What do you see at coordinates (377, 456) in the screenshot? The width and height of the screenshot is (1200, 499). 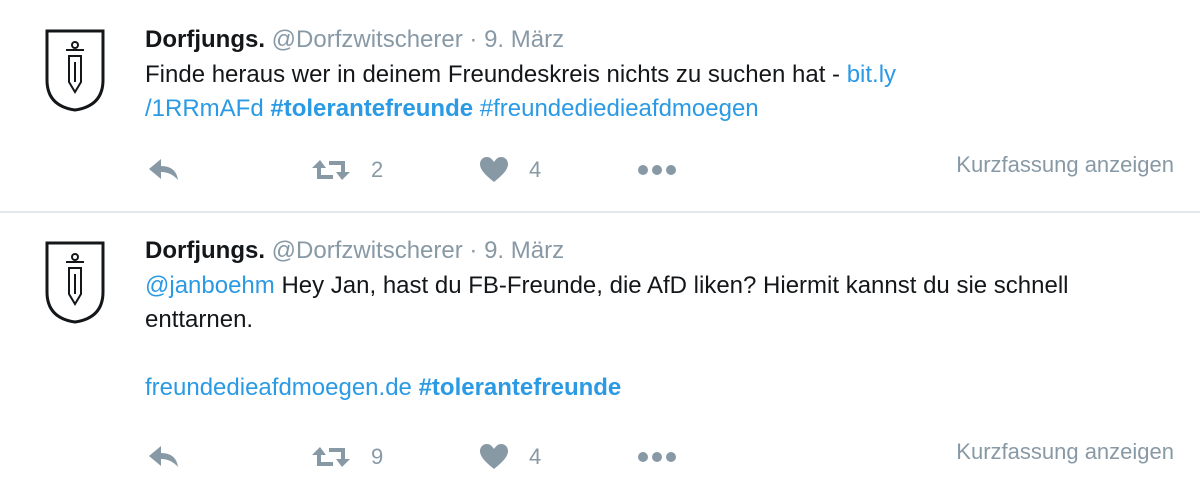 I see `retweet-count: 9` at bounding box center [377, 456].